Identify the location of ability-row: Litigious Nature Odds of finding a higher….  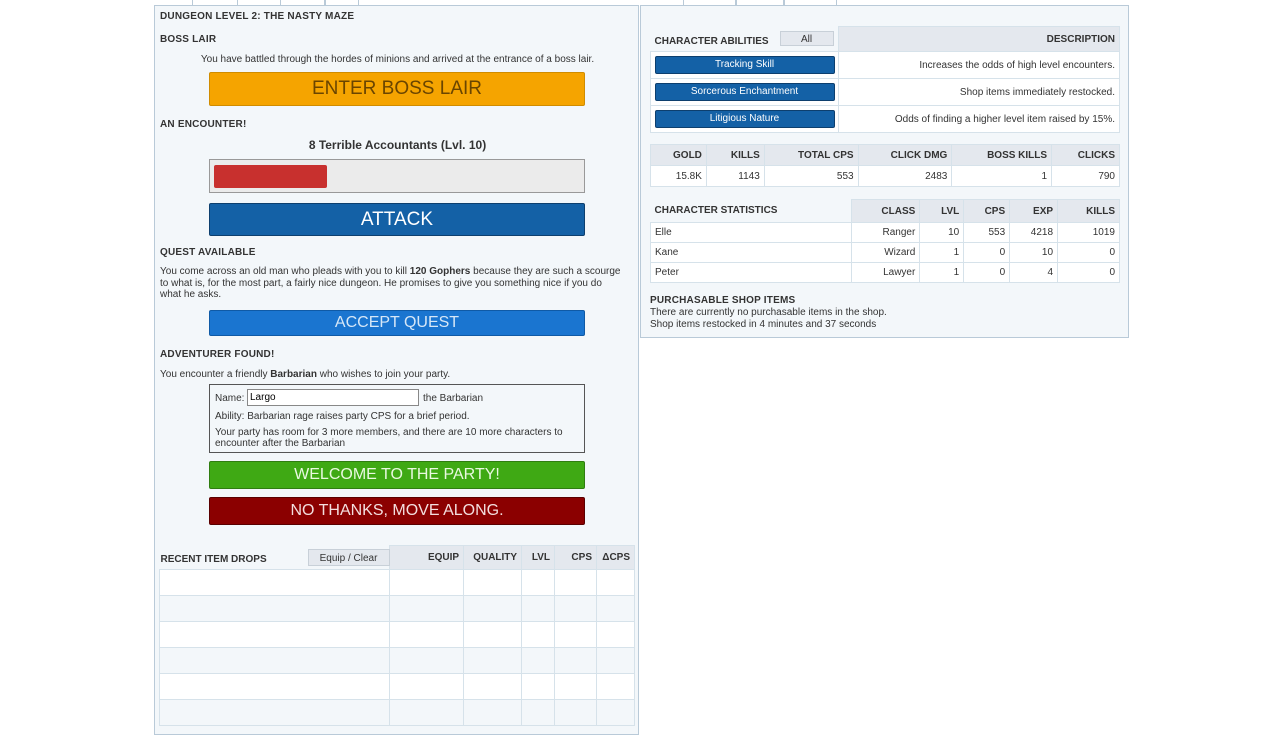
(885, 119).